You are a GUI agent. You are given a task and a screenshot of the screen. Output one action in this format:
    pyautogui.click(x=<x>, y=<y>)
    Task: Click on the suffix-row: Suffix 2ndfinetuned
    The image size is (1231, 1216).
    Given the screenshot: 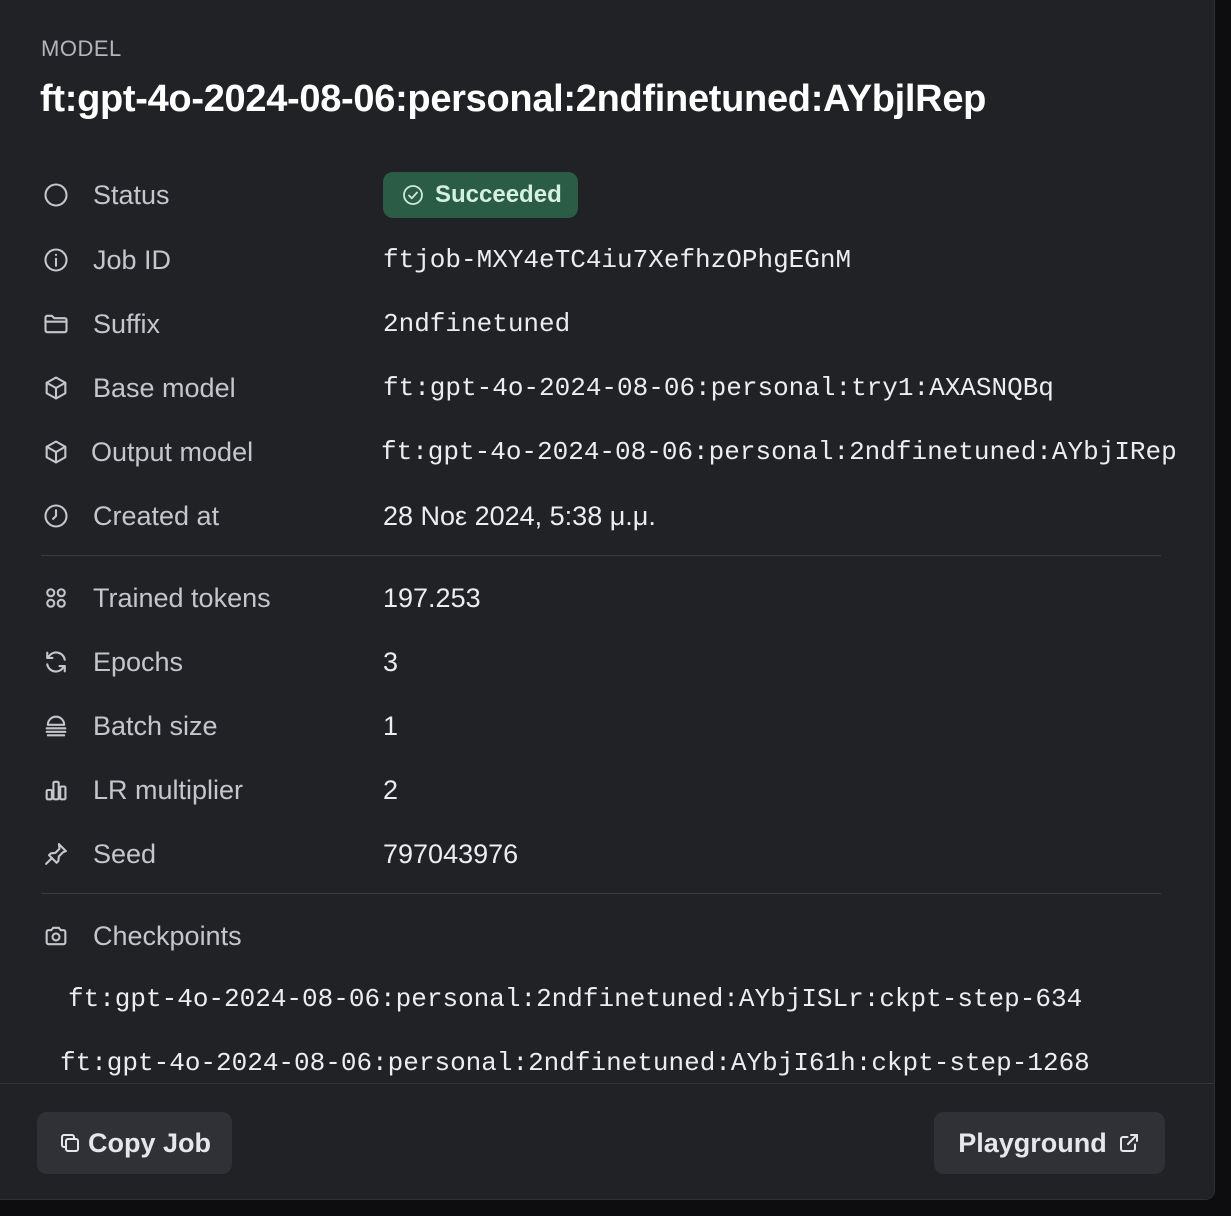 What is the action you would take?
    pyautogui.click(x=627, y=324)
    